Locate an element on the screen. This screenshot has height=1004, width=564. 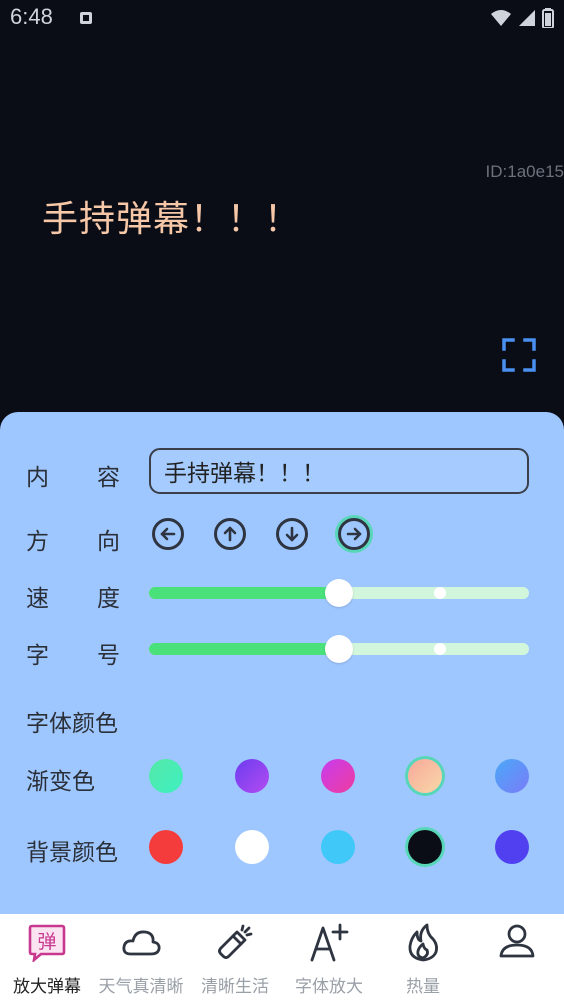
arrow-up-icon is located at coordinates (230, 534).